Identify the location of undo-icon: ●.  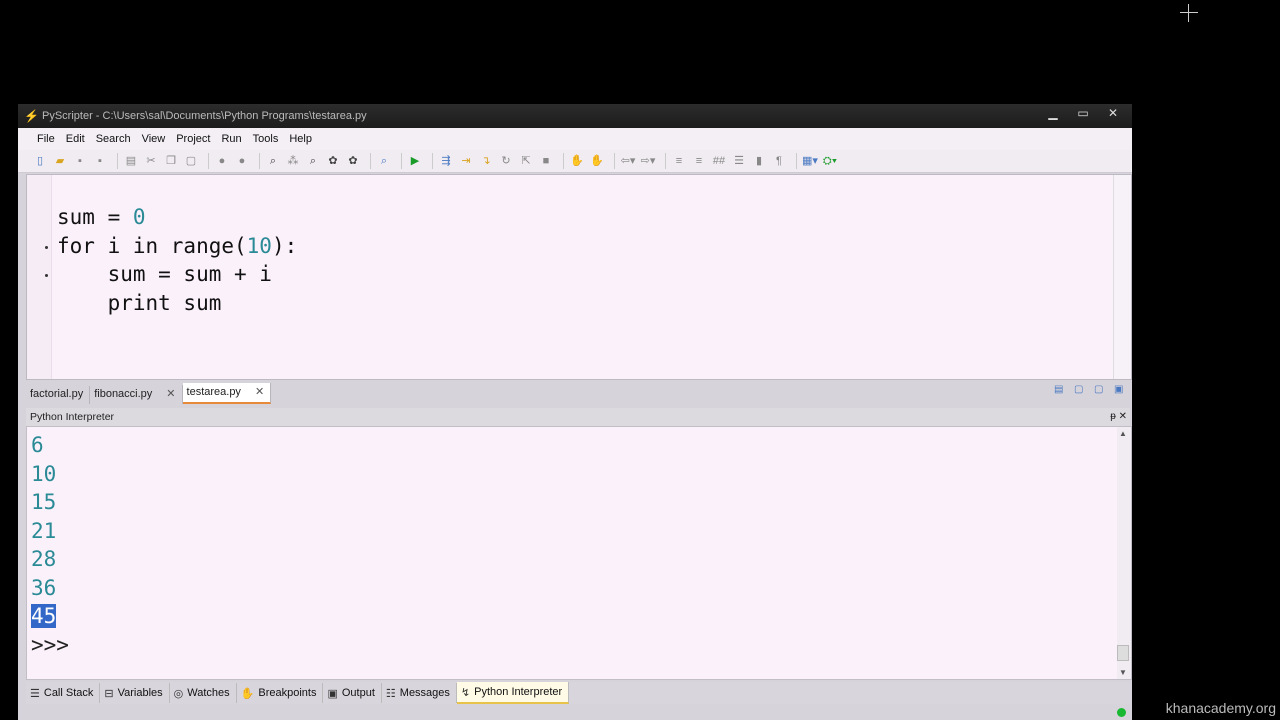
(222, 161).